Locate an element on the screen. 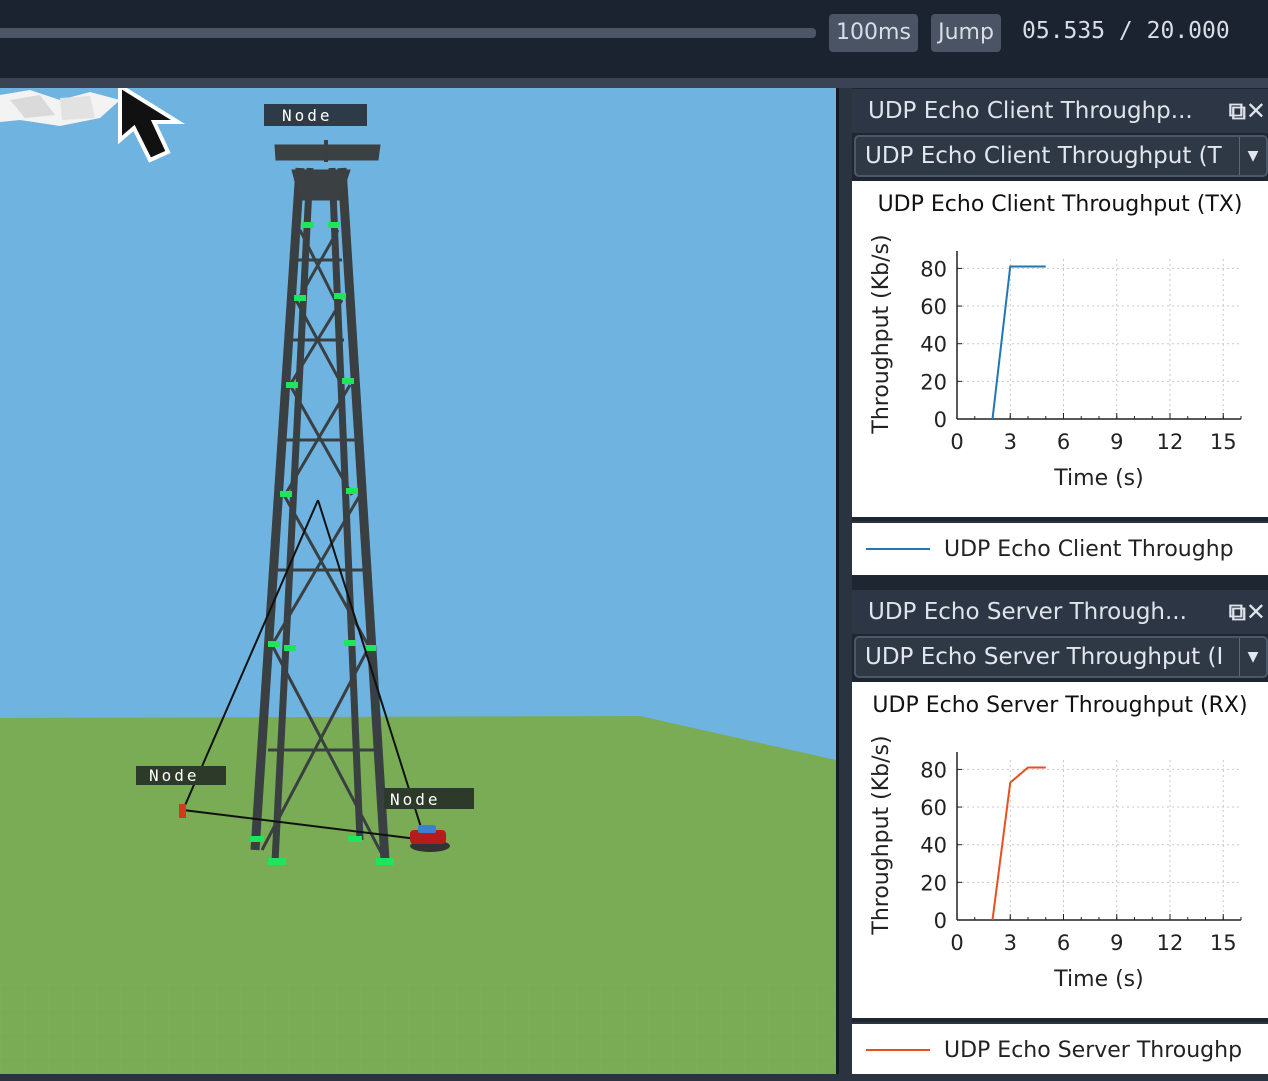  legend-label: UDP Echo Server Throughp is located at coordinates (1093, 1050).